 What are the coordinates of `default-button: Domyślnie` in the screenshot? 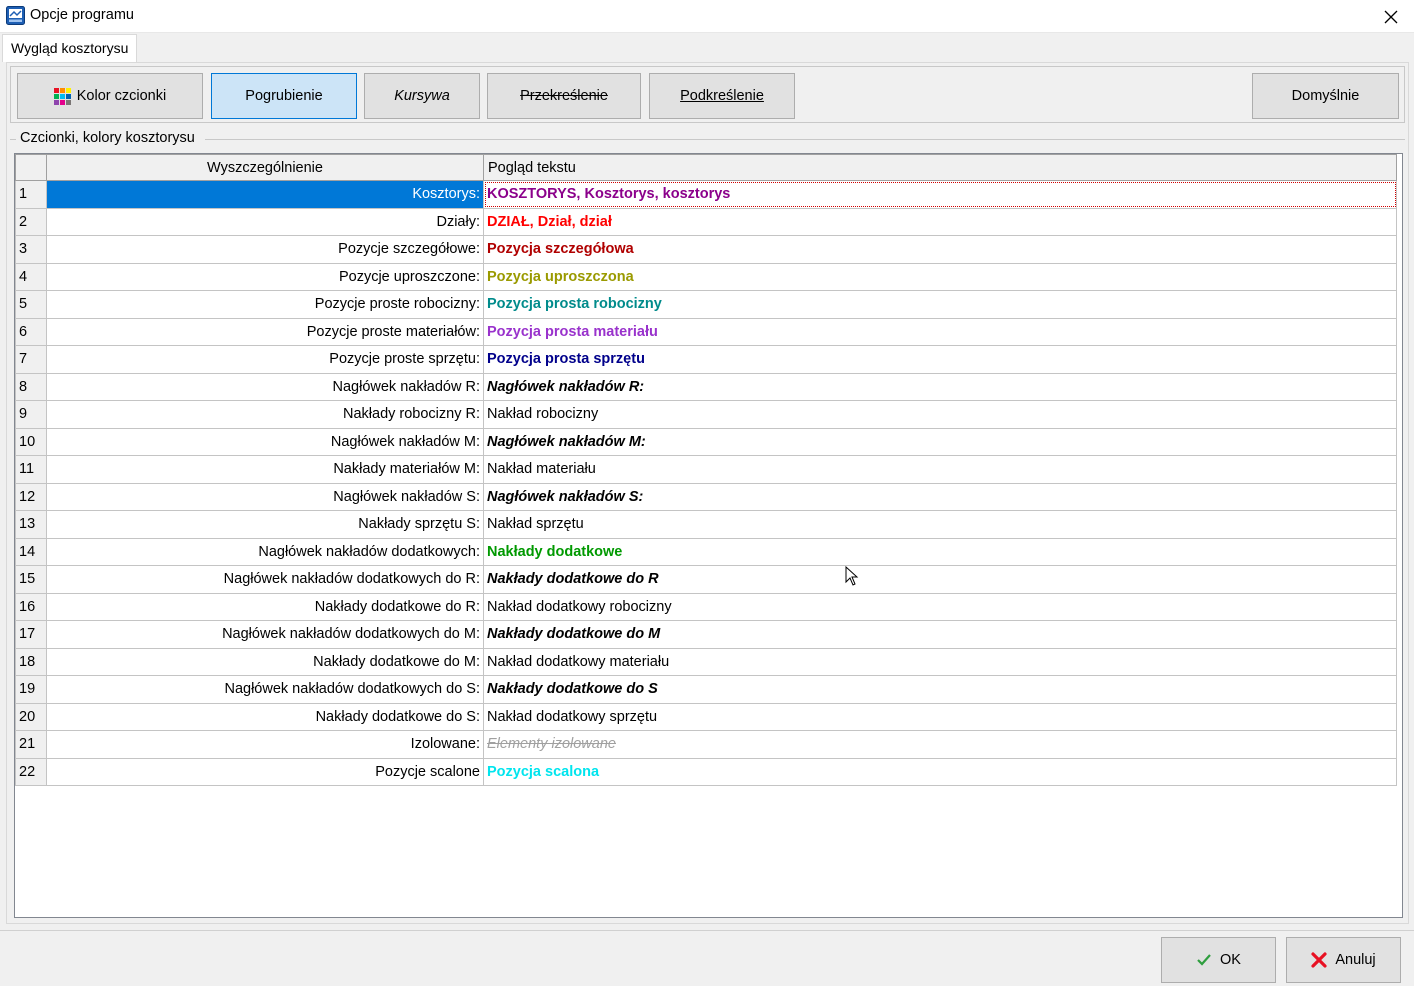 It's located at (1325, 96).